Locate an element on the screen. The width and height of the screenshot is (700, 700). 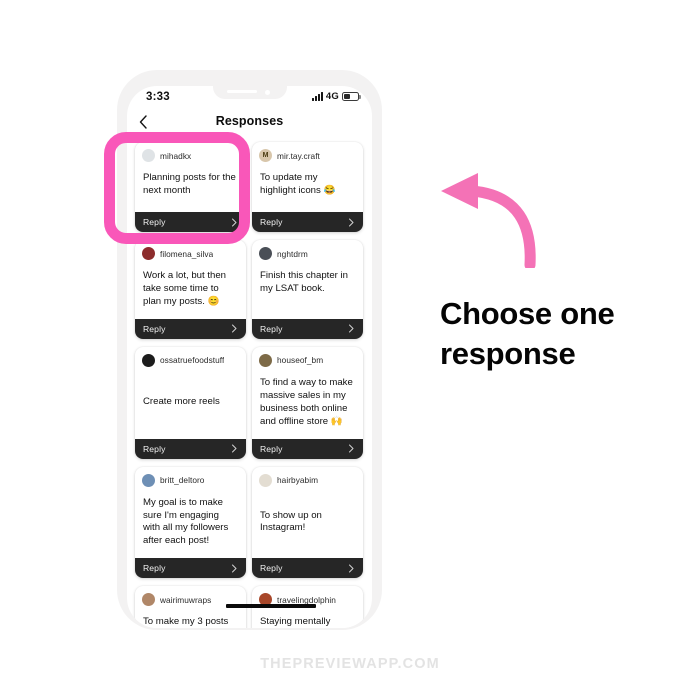
signal-bars-icon is located at coordinates (317, 96).